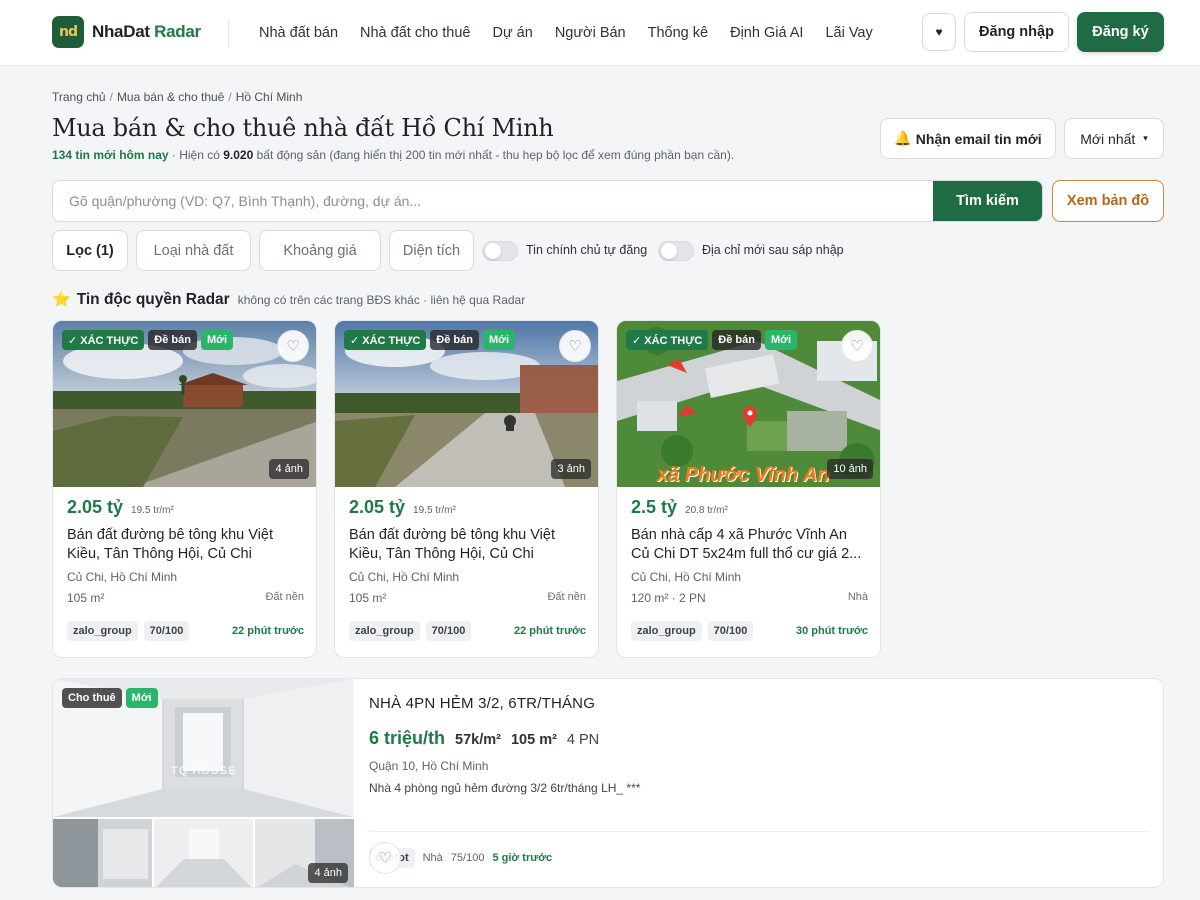 The height and width of the screenshot is (900, 1200). Describe the element at coordinates (678, 33) in the screenshot. I see `nav-item-stats: Thống kê` at that location.